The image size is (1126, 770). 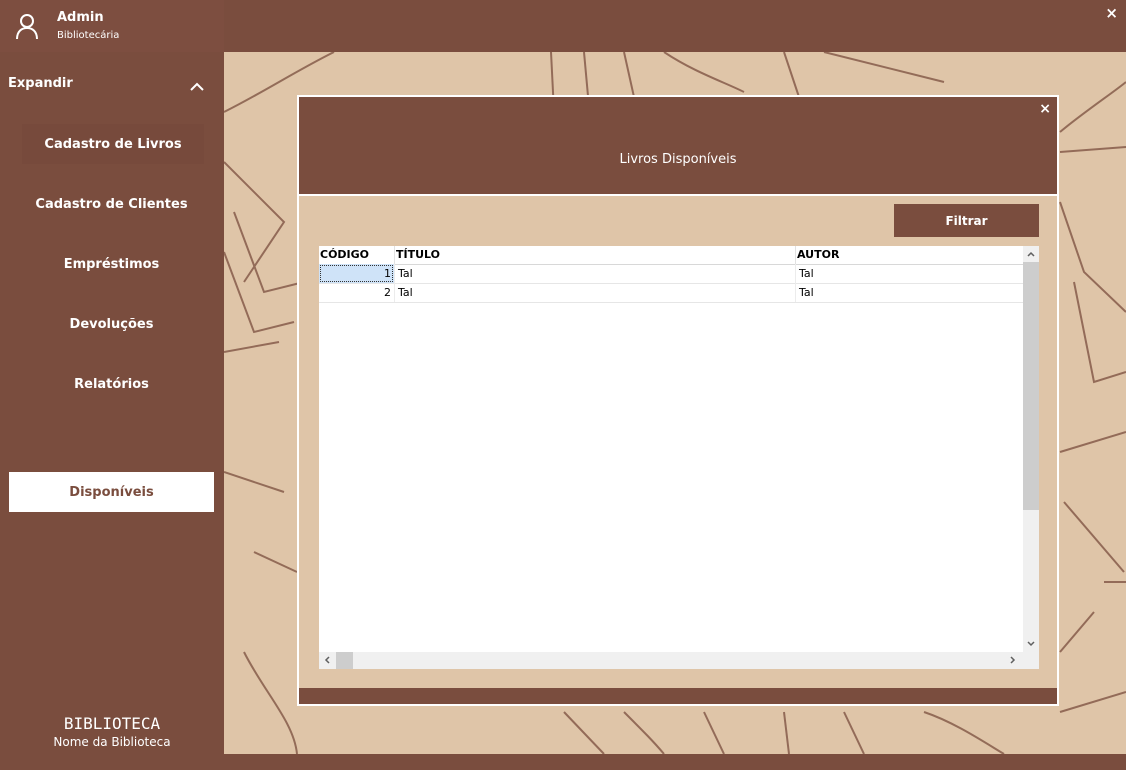 I want to click on user-panel: Admin Bibliotecária, so click(x=112, y=26).